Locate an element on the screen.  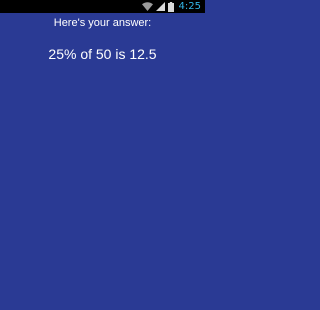
status-icons: 4:25 is located at coordinates (171, 6).